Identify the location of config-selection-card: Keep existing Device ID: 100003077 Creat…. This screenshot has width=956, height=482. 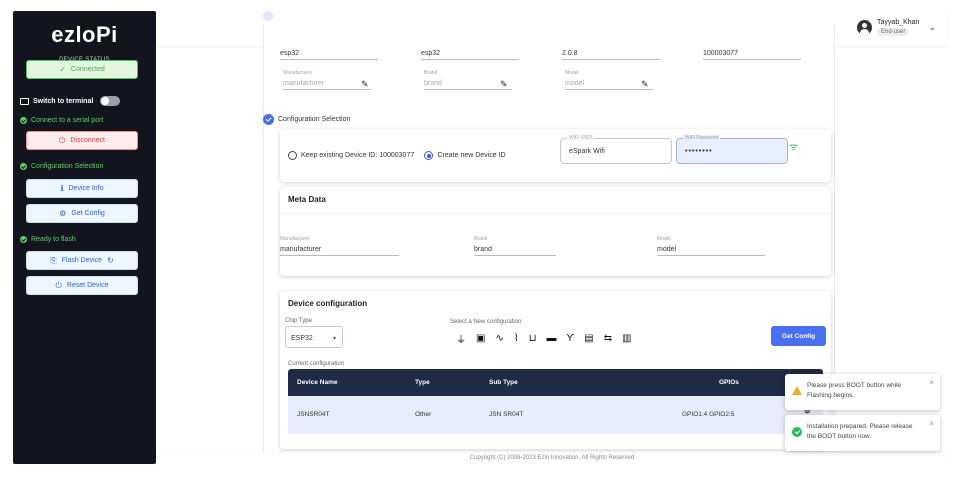
(555, 155).